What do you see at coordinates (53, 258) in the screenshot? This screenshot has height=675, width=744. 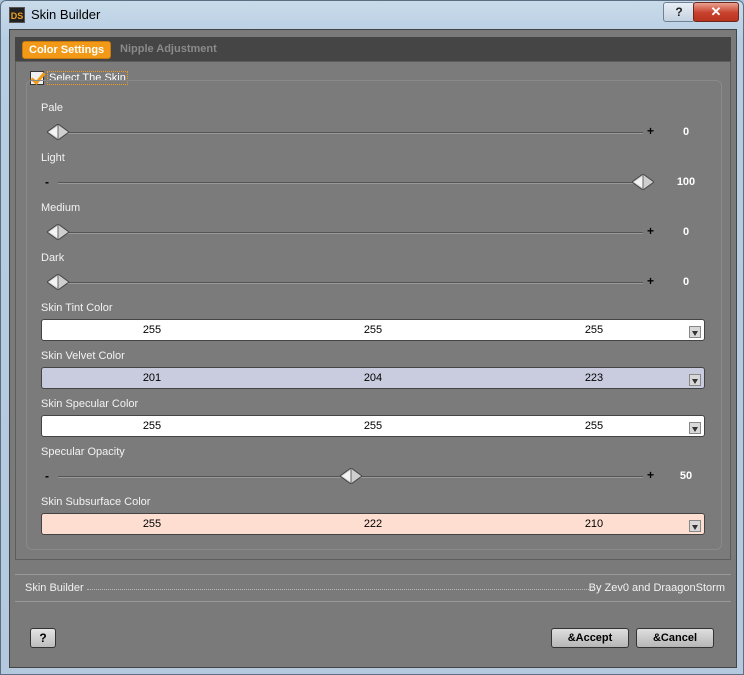 I see `dark-label: Dark` at bounding box center [53, 258].